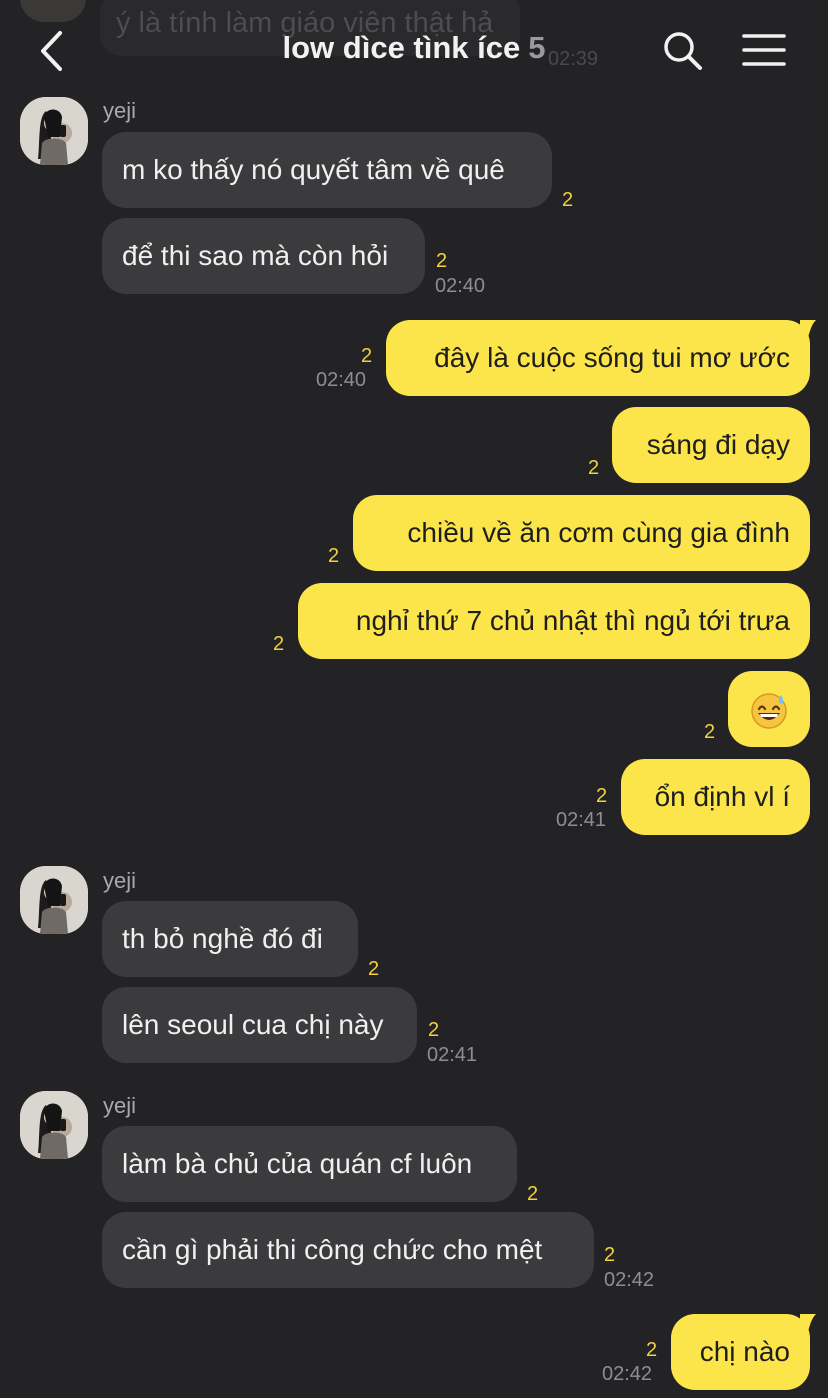  Describe the element at coordinates (715, 797) in the screenshot. I see `outgoing-message-bubble: ổn định vl í` at that location.